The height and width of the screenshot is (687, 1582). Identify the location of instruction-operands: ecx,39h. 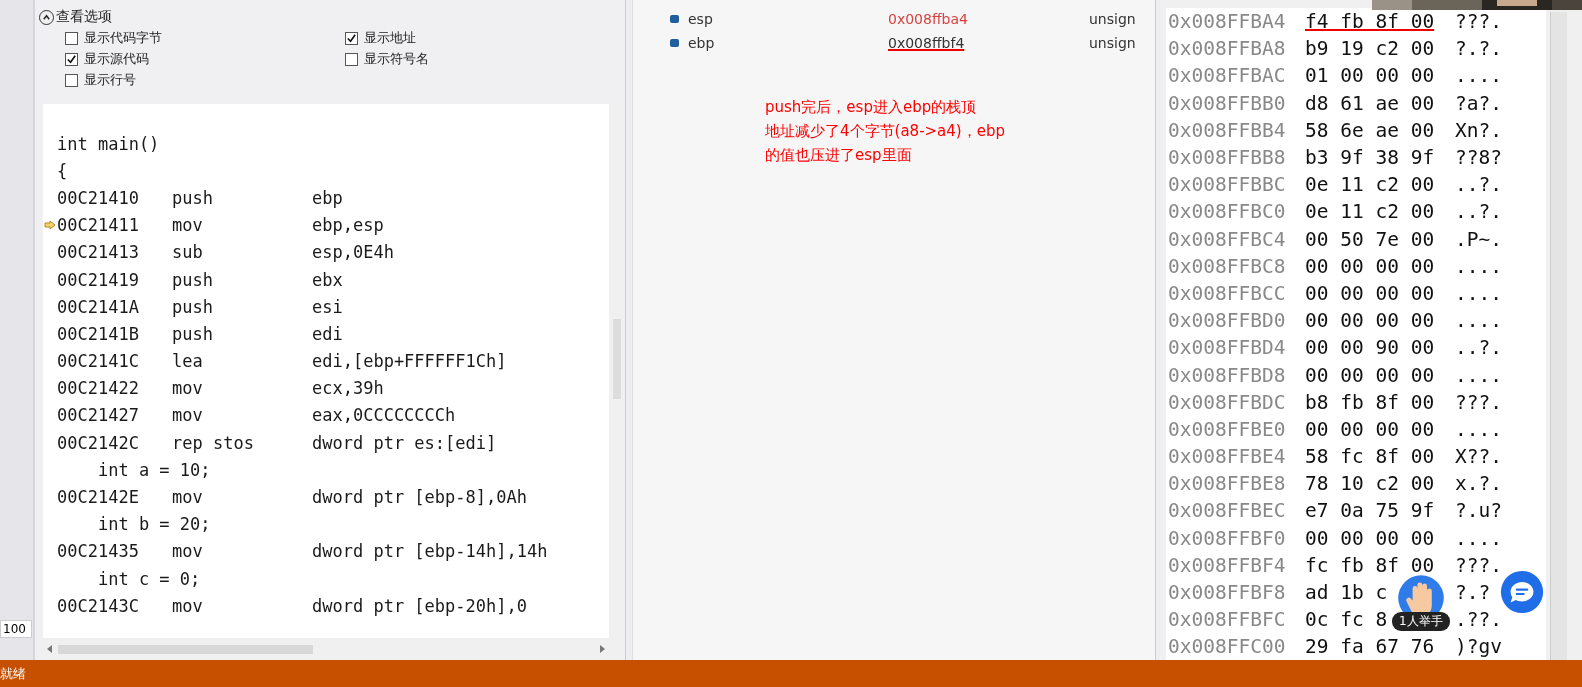
(348, 388).